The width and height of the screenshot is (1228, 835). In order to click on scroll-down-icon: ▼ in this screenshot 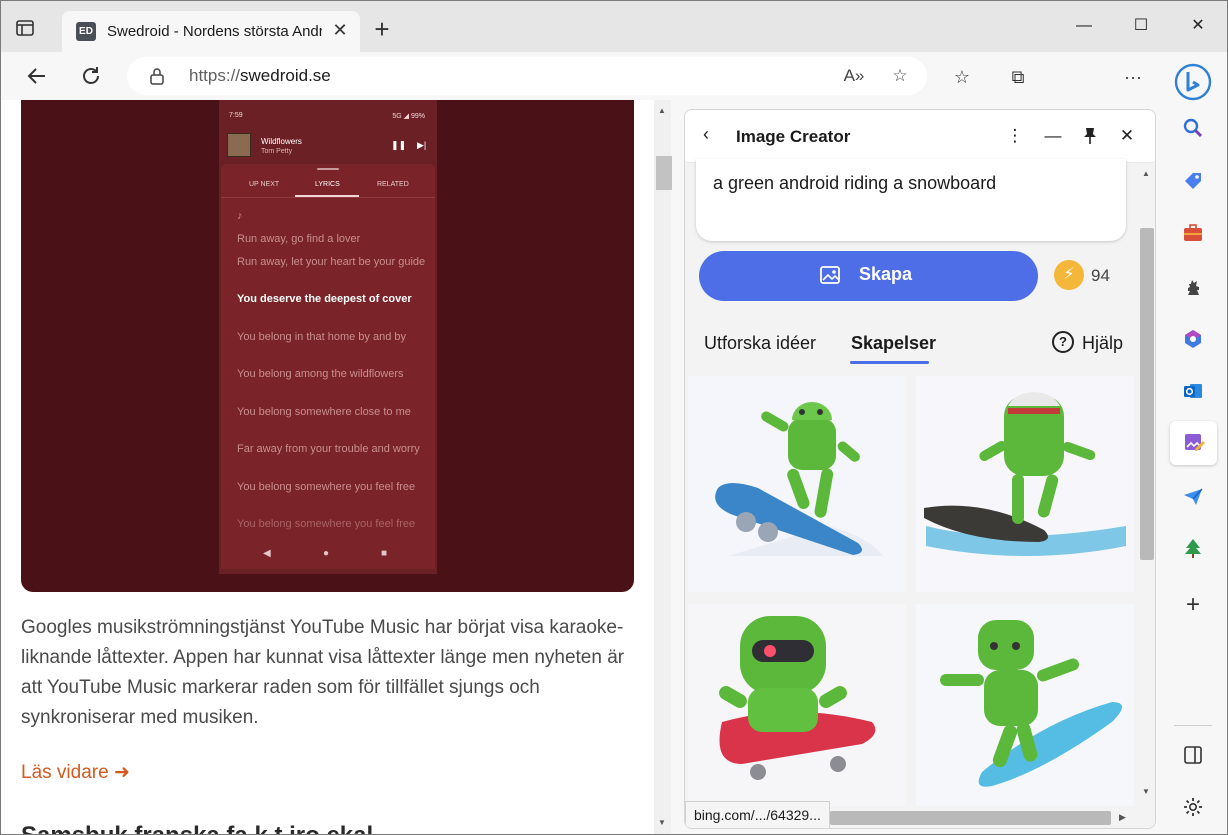, I will do `click(662, 822)`.